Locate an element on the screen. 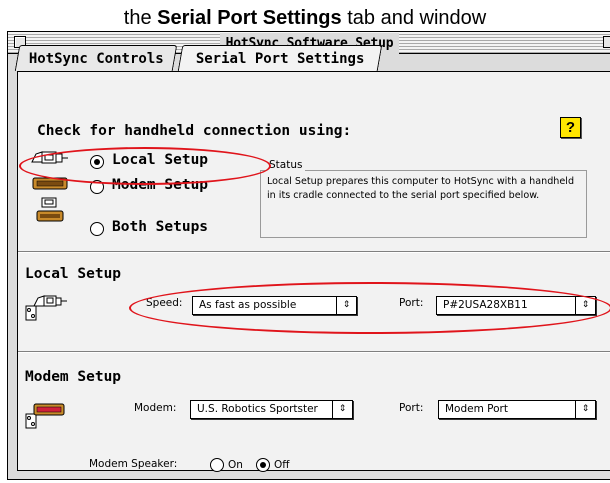  both-setups-radio is located at coordinates (97, 229).